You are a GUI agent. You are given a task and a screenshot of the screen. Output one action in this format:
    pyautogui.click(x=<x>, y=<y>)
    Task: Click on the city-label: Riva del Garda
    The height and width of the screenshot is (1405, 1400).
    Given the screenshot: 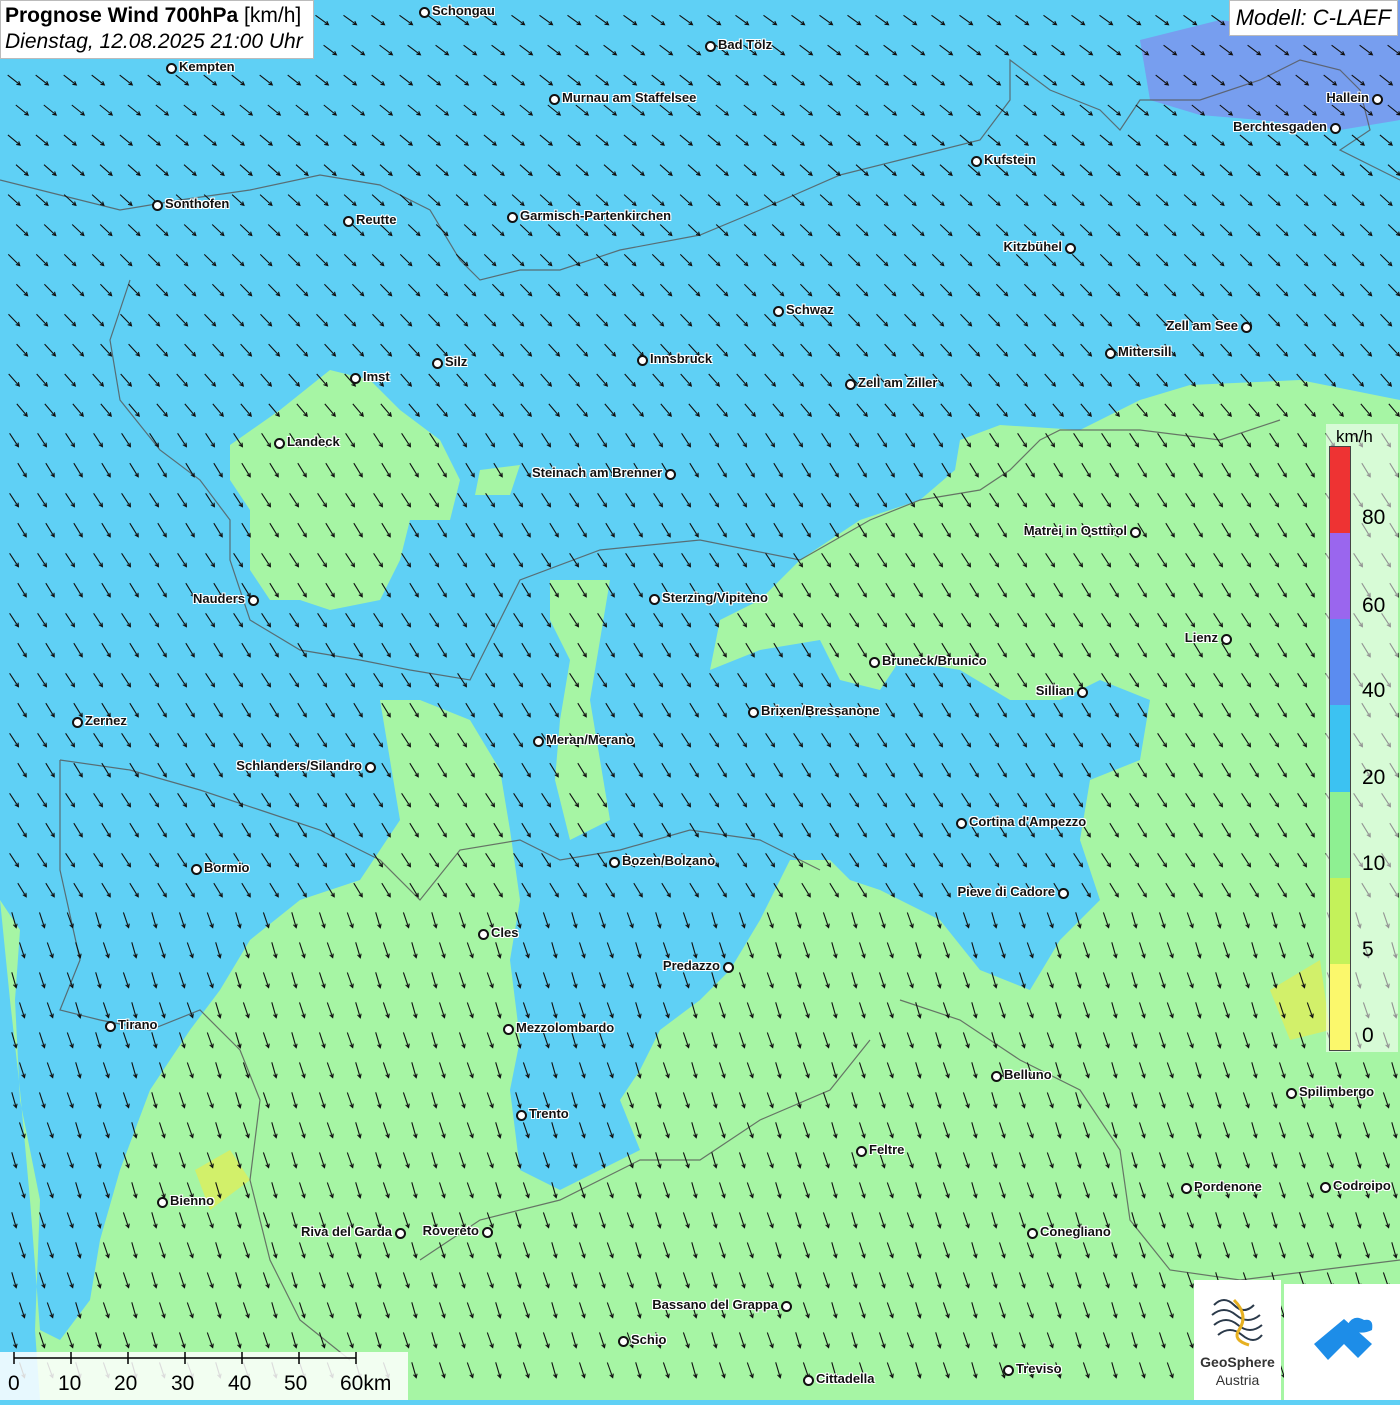 What is the action you would take?
    pyautogui.click(x=346, y=1231)
    